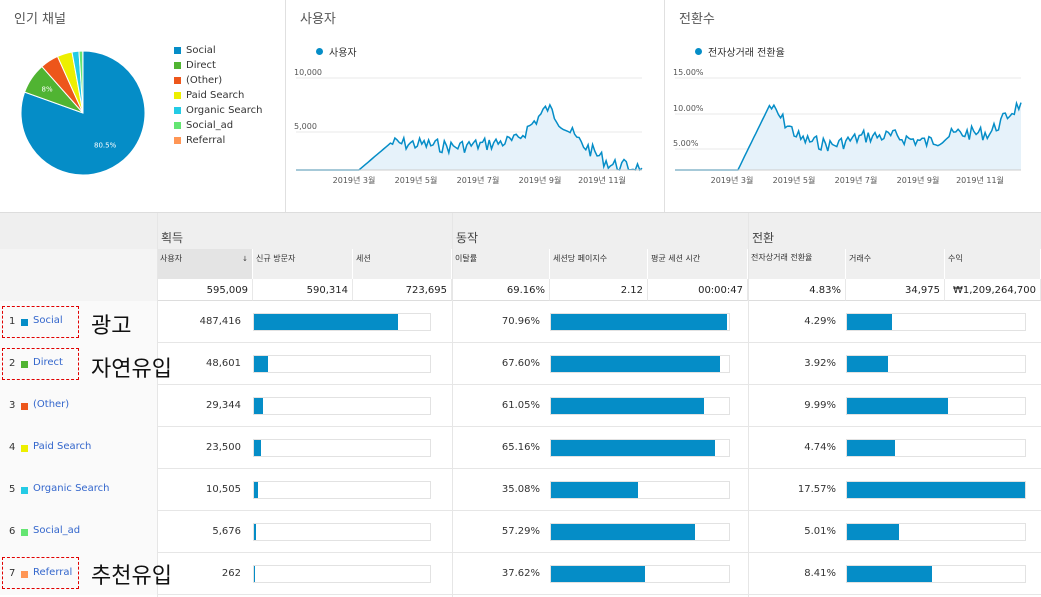 The image size is (1041, 597). Describe the element at coordinates (40, 322) in the screenshot. I see `annotation-box-social` at that location.